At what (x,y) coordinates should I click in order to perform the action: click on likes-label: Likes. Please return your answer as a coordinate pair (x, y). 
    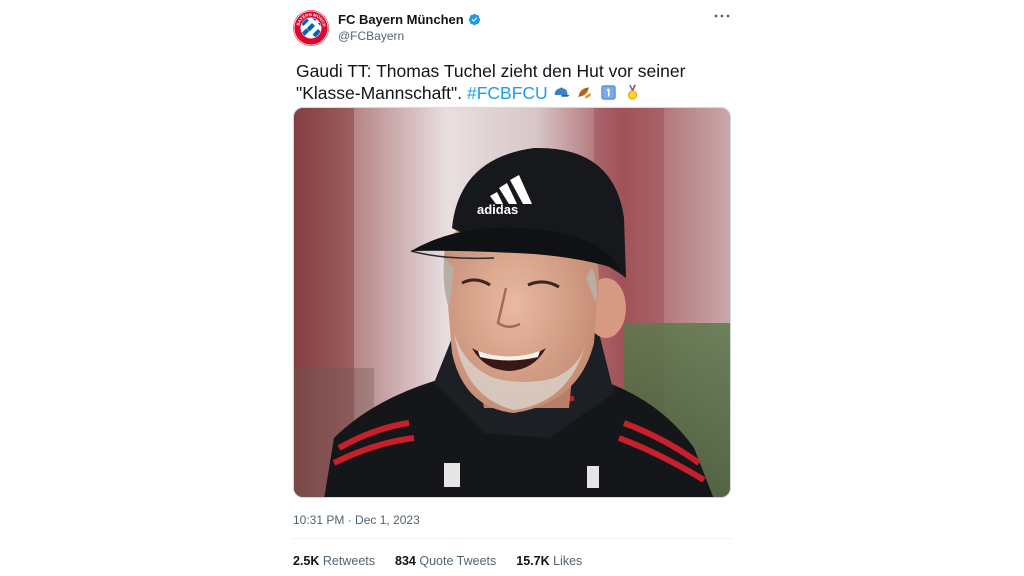
    Looking at the image, I should click on (568, 561).